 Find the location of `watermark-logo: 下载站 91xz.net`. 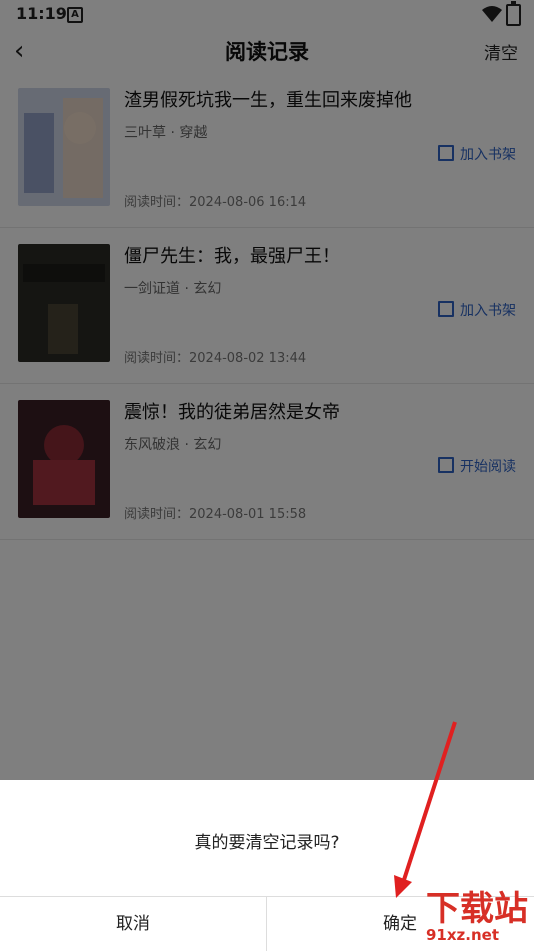

watermark-logo: 下载站 91xz.net is located at coordinates (477, 918).